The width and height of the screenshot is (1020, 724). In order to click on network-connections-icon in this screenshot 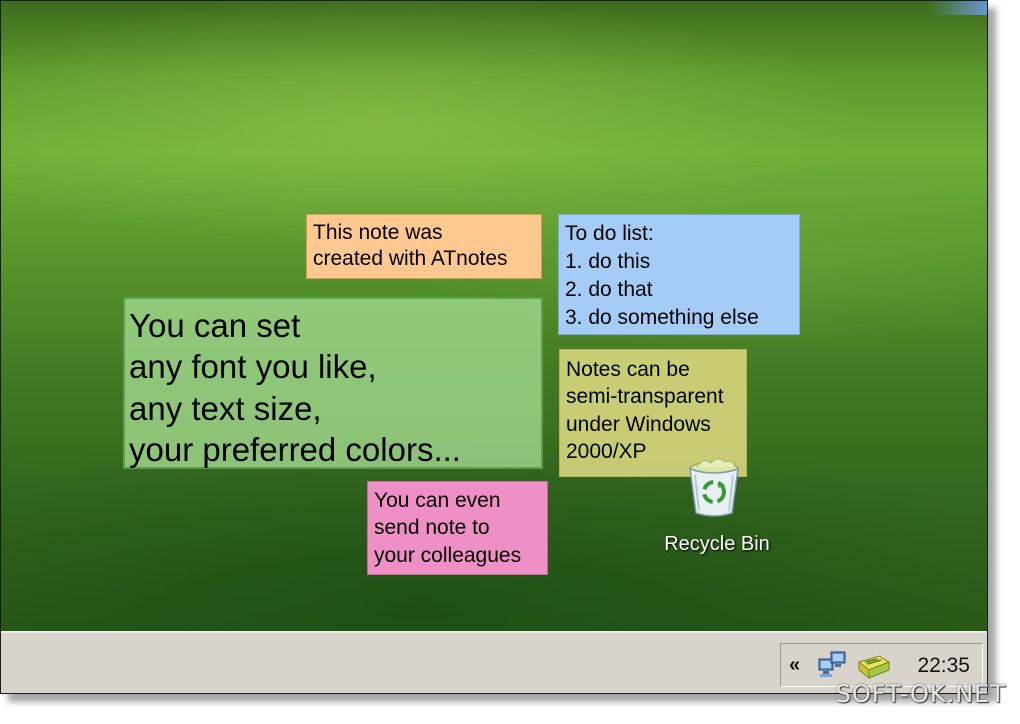, I will do `click(833, 665)`.